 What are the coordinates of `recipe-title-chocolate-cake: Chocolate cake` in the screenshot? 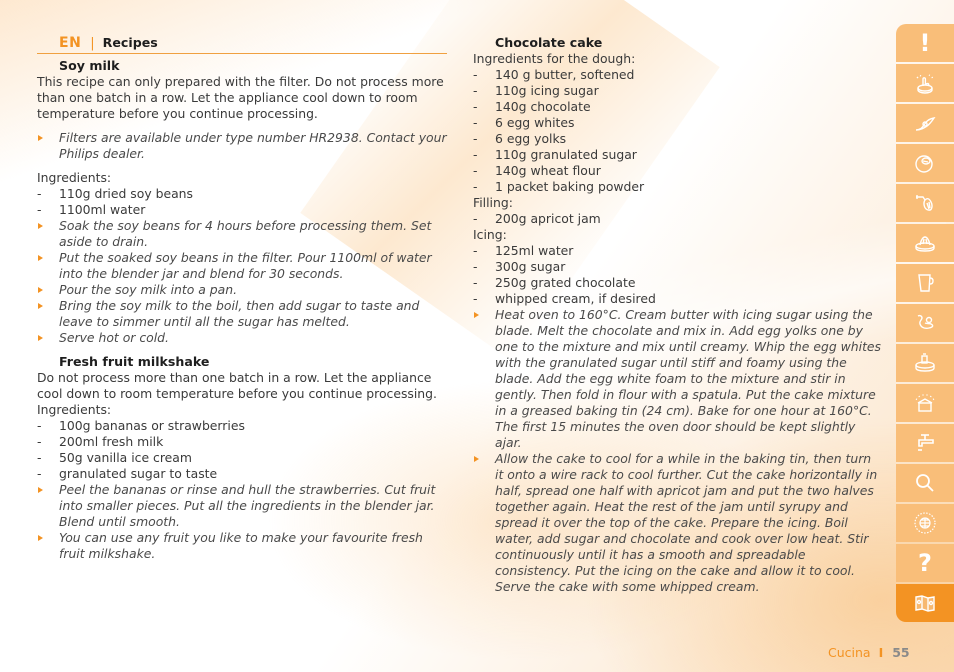 It's located at (549, 42).